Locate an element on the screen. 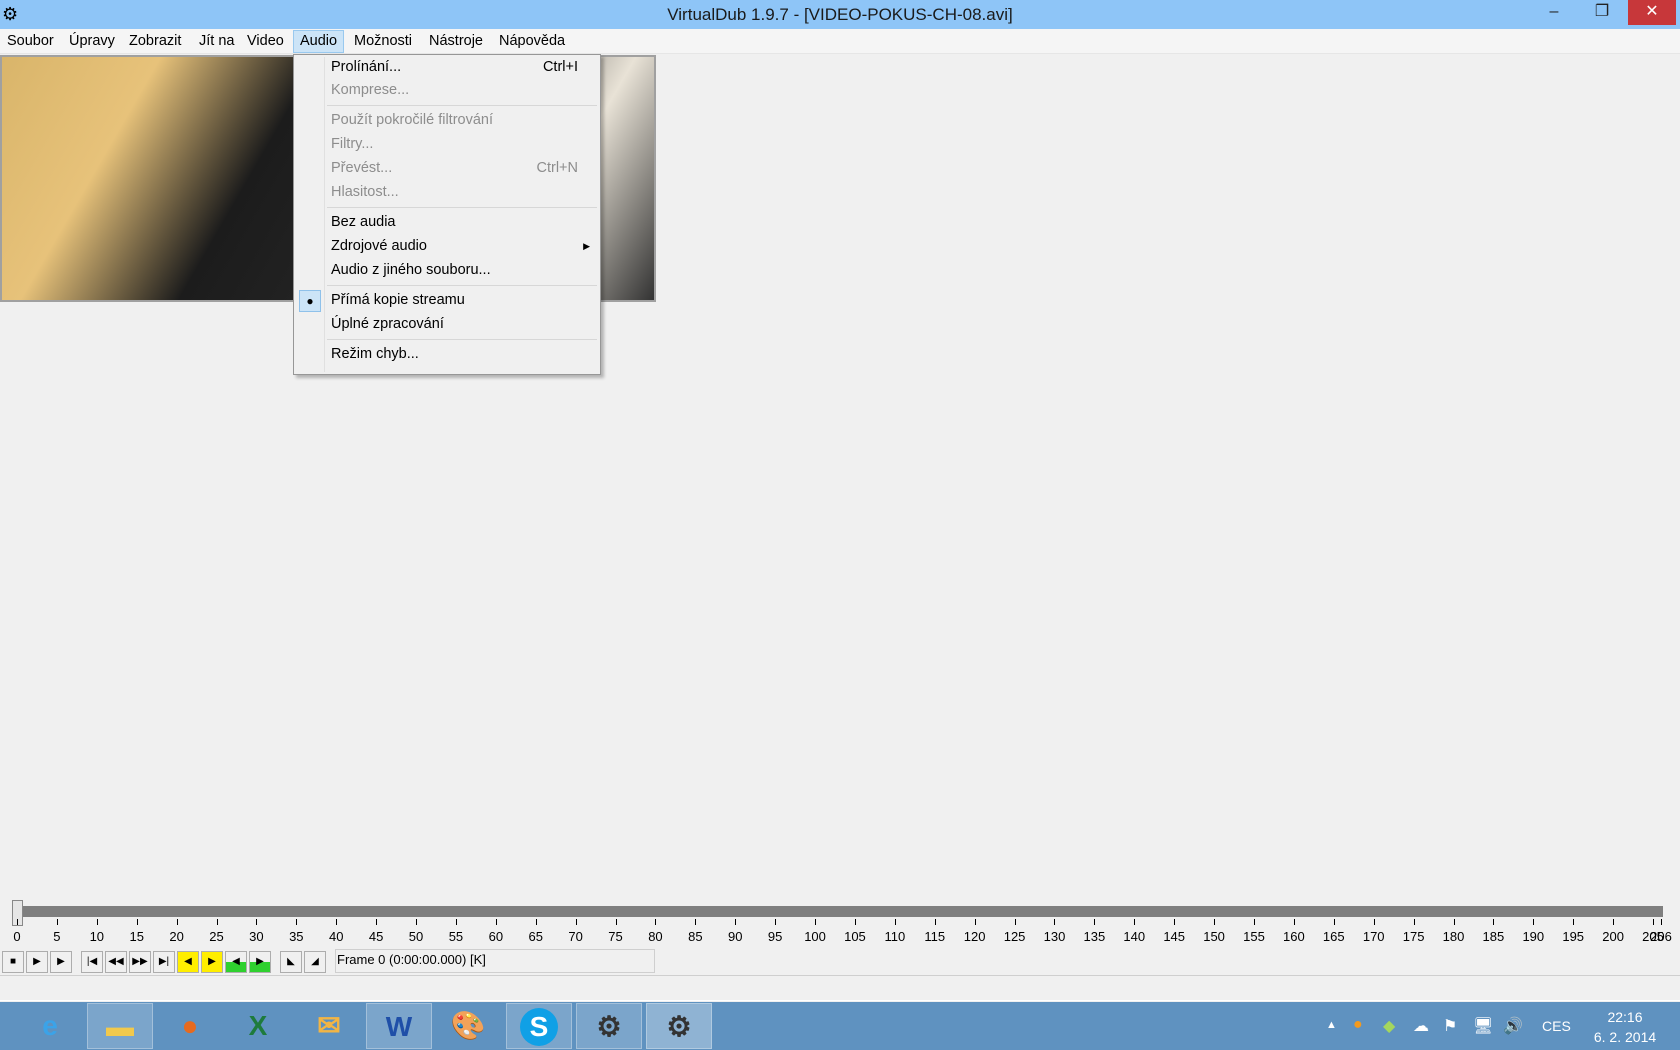 This screenshot has height=1050, width=1680. play-input-button: ▶ is located at coordinates (37, 962).